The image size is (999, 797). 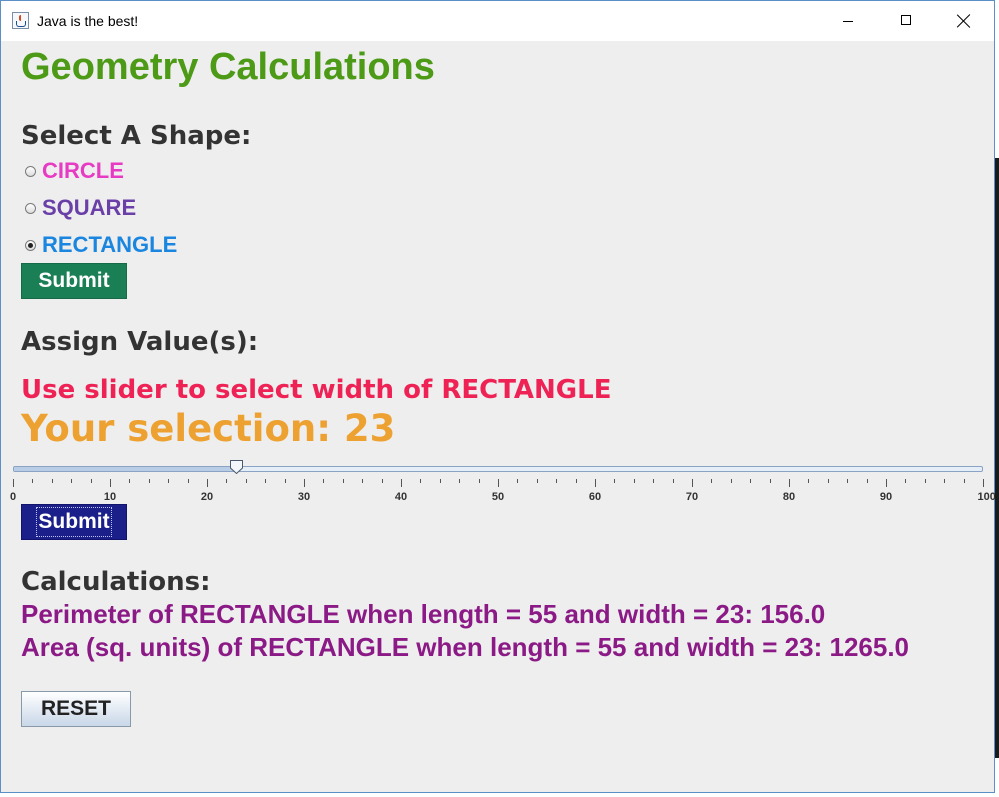 What do you see at coordinates (498, 497) in the screenshot?
I see `tick-label: 50` at bounding box center [498, 497].